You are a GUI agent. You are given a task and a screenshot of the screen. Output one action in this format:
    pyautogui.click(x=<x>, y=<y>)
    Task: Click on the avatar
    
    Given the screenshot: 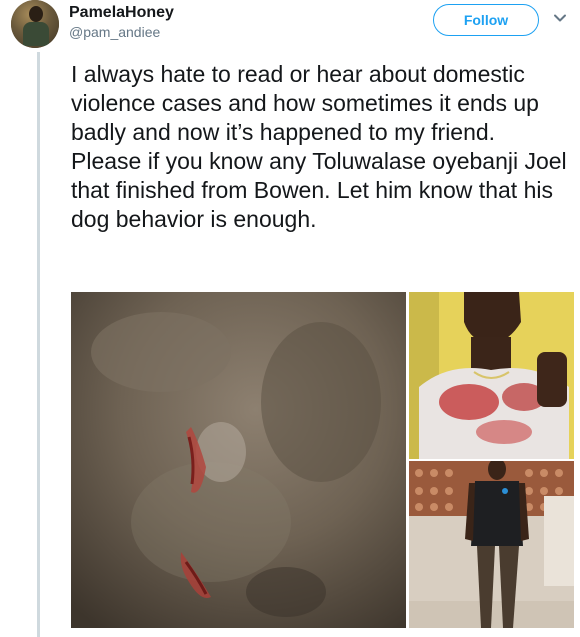 What is the action you would take?
    pyautogui.click(x=35, y=24)
    